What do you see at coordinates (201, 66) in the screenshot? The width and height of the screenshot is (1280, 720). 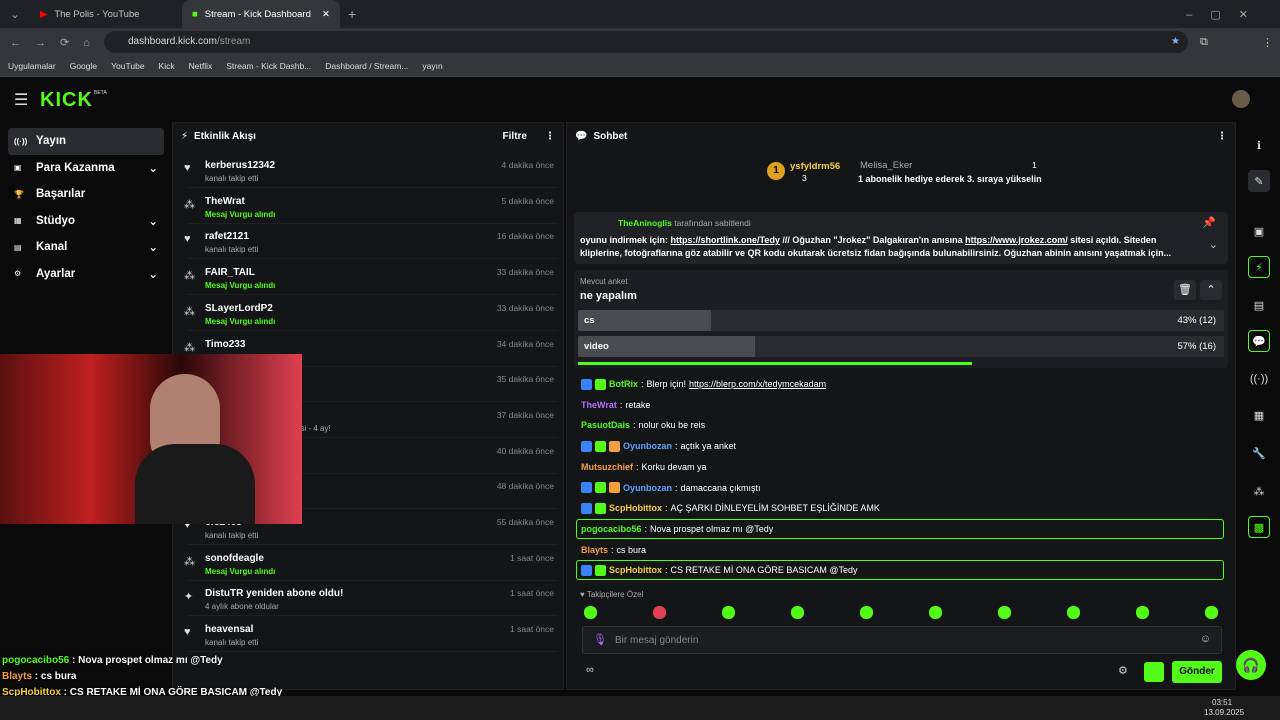 I see `bookmark-netflix: Netflix` at bounding box center [201, 66].